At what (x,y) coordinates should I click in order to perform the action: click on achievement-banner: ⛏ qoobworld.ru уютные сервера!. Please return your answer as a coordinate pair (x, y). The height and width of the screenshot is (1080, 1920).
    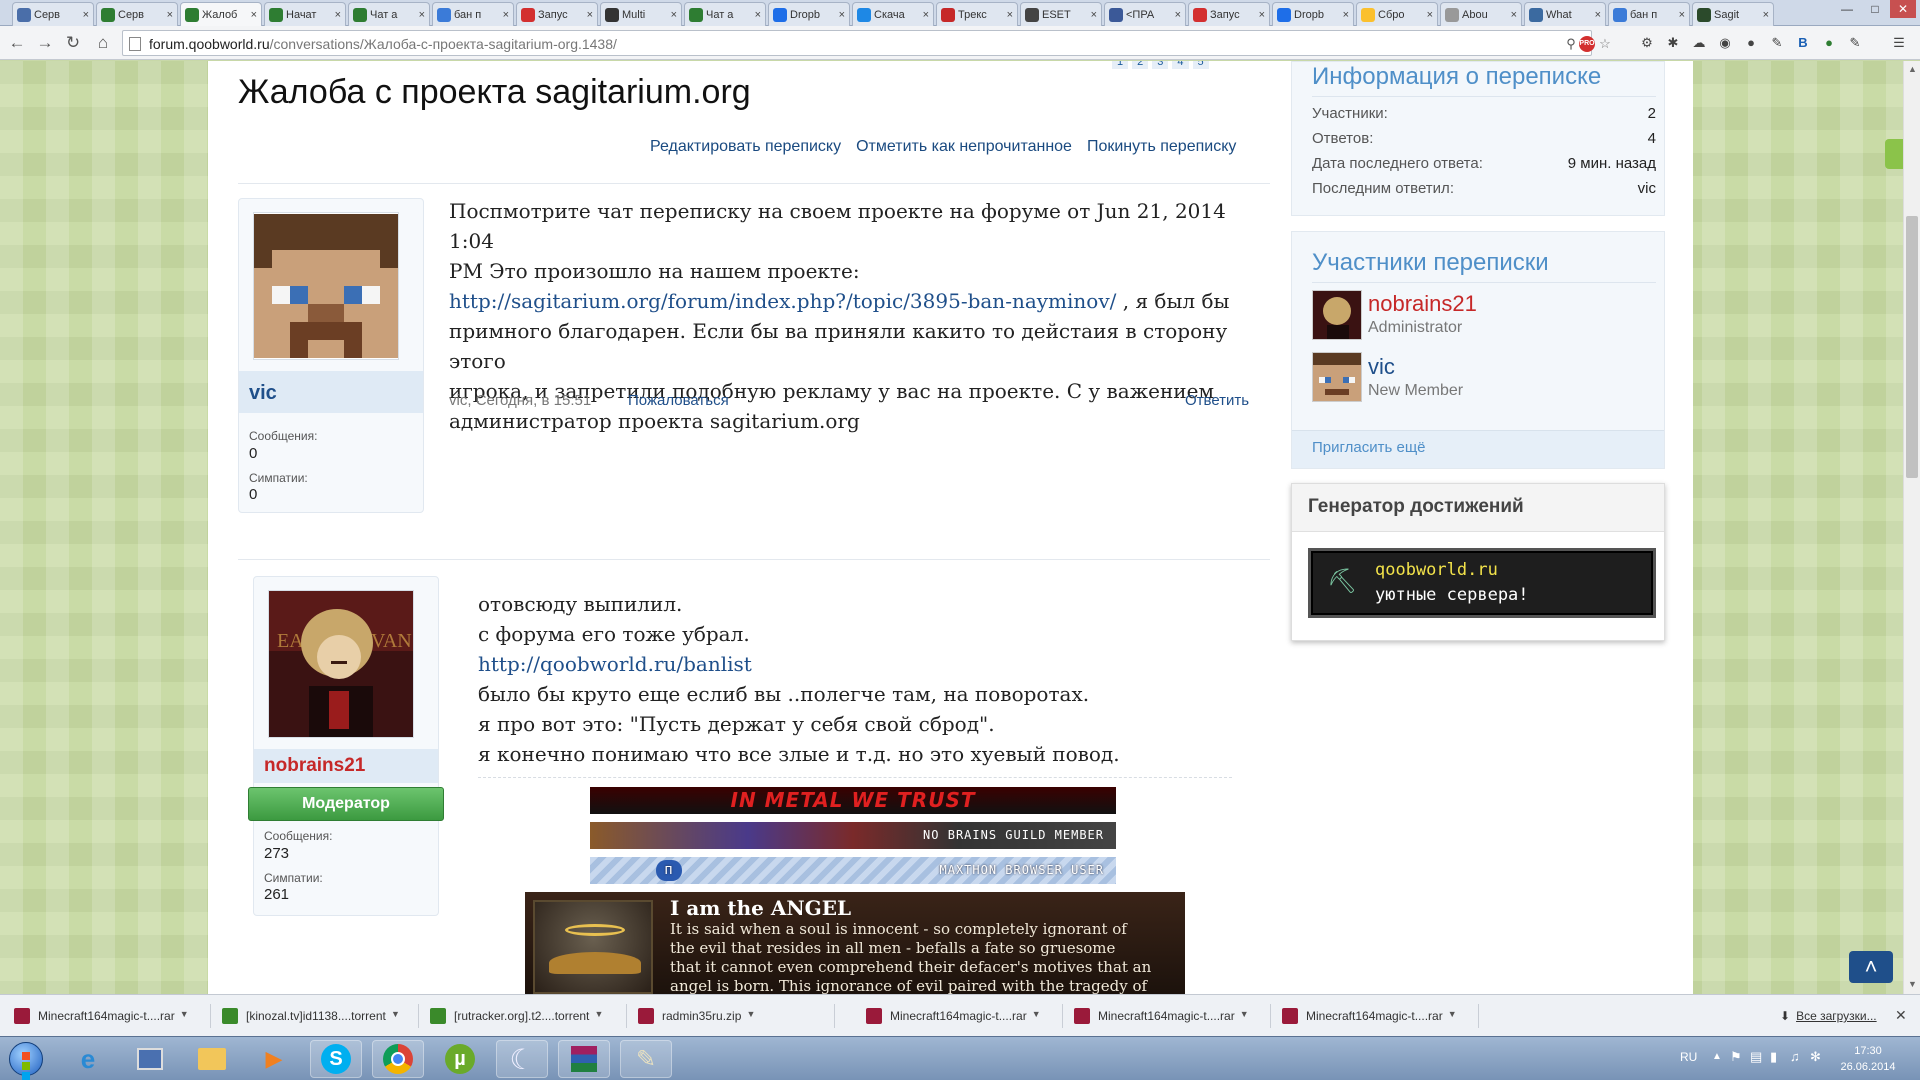
    Looking at the image, I should click on (1482, 583).